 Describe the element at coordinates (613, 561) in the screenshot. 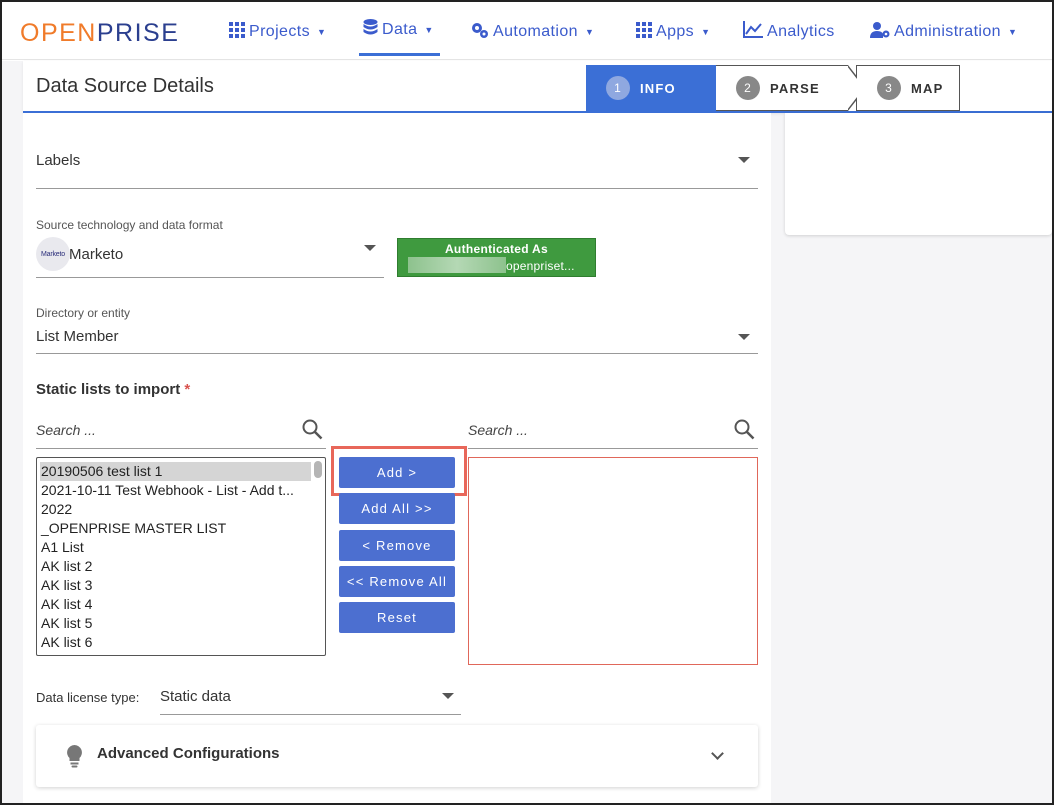

I see `selected-lists-box` at that location.